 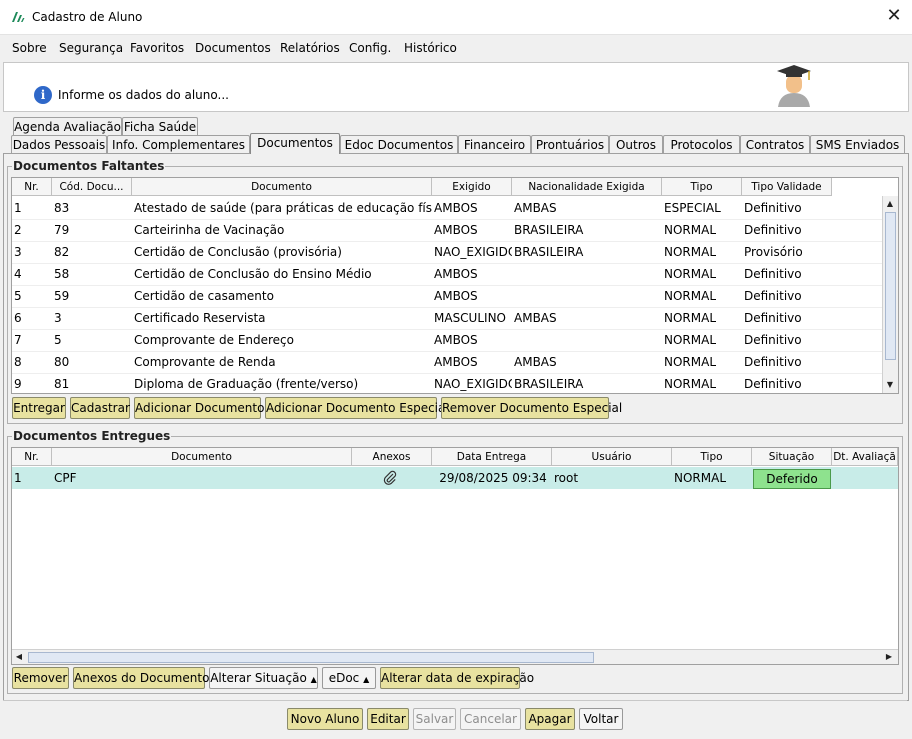 I want to click on paperclip-icon, so click(x=390, y=478).